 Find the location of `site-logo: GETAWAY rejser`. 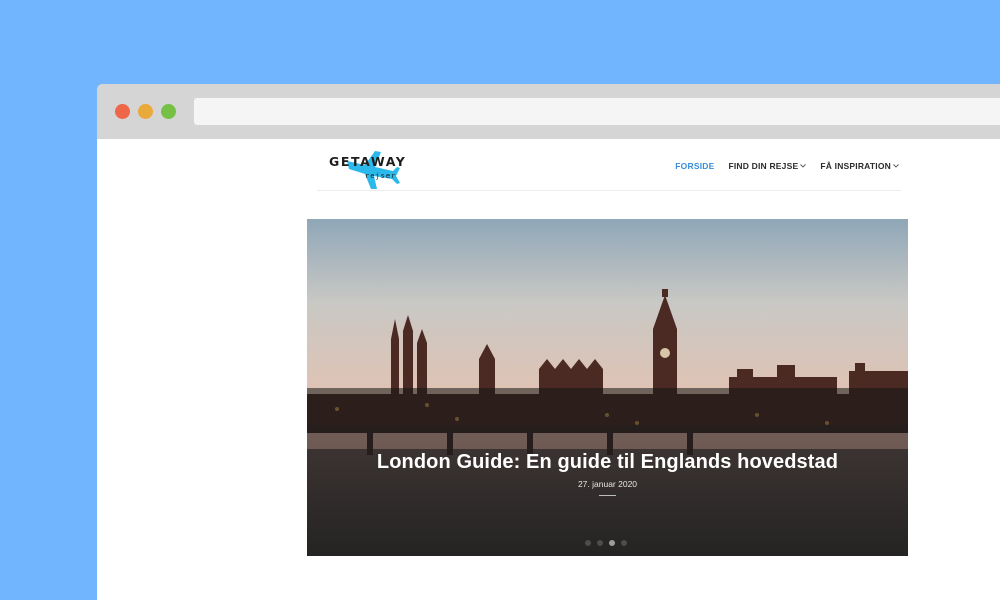

site-logo: GETAWAY rejser is located at coordinates (372, 168).